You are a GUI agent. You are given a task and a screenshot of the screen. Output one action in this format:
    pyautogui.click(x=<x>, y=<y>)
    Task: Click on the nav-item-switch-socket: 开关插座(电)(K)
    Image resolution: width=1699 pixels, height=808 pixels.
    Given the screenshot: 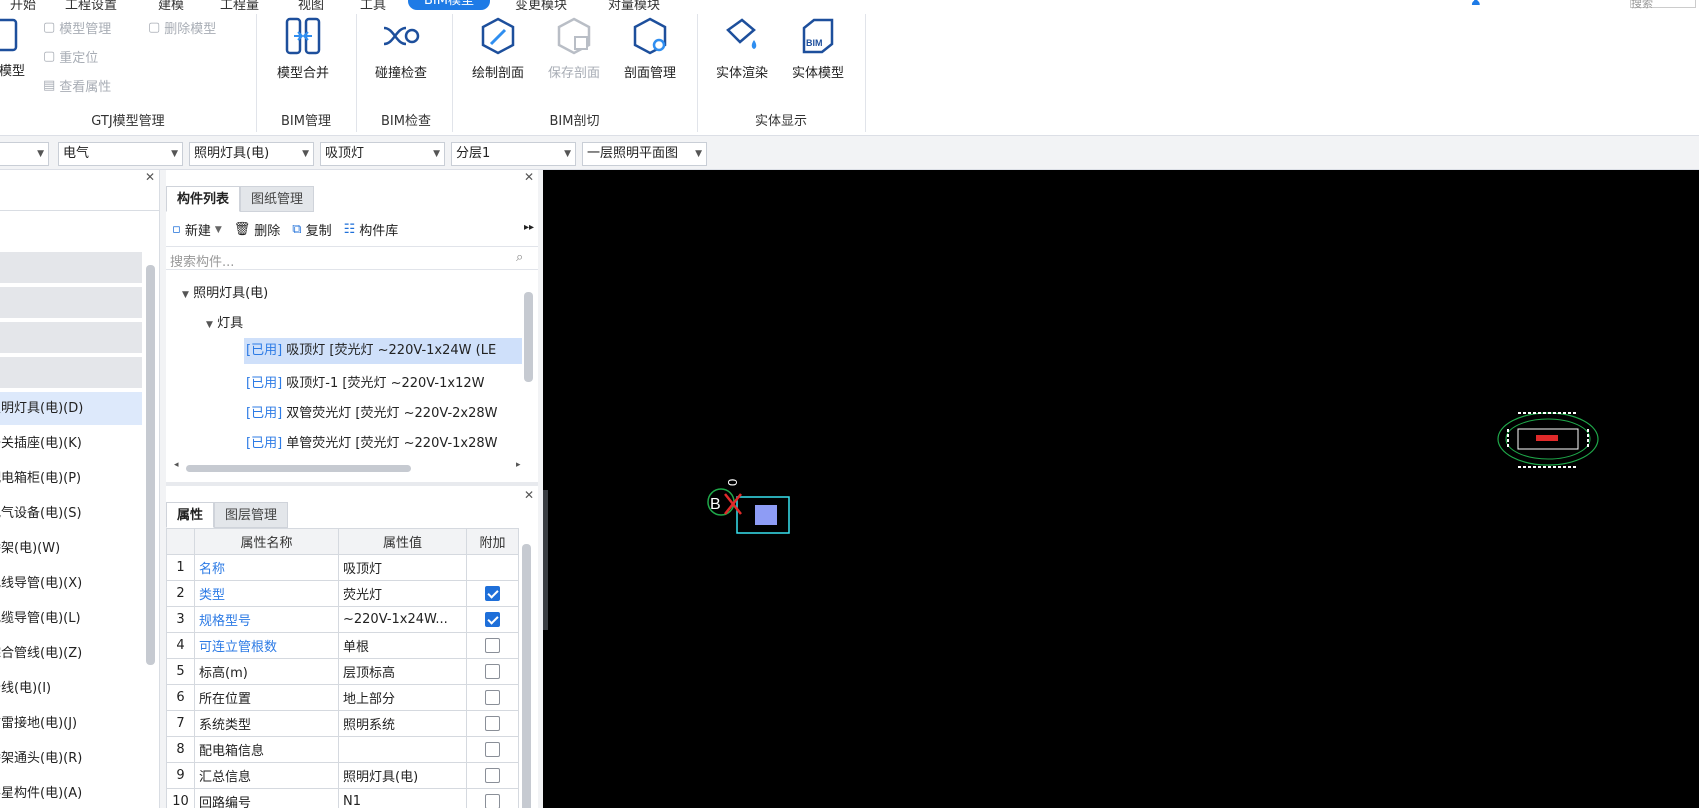 What is the action you would take?
    pyautogui.click(x=71, y=443)
    